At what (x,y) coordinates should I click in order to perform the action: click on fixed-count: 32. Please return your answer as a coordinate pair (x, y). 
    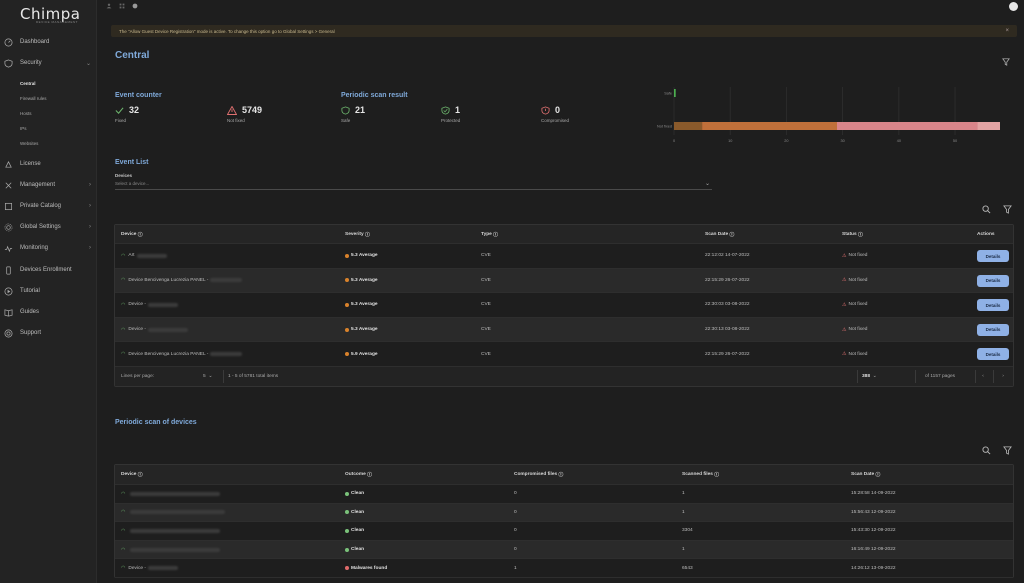
    Looking at the image, I should click on (134, 110).